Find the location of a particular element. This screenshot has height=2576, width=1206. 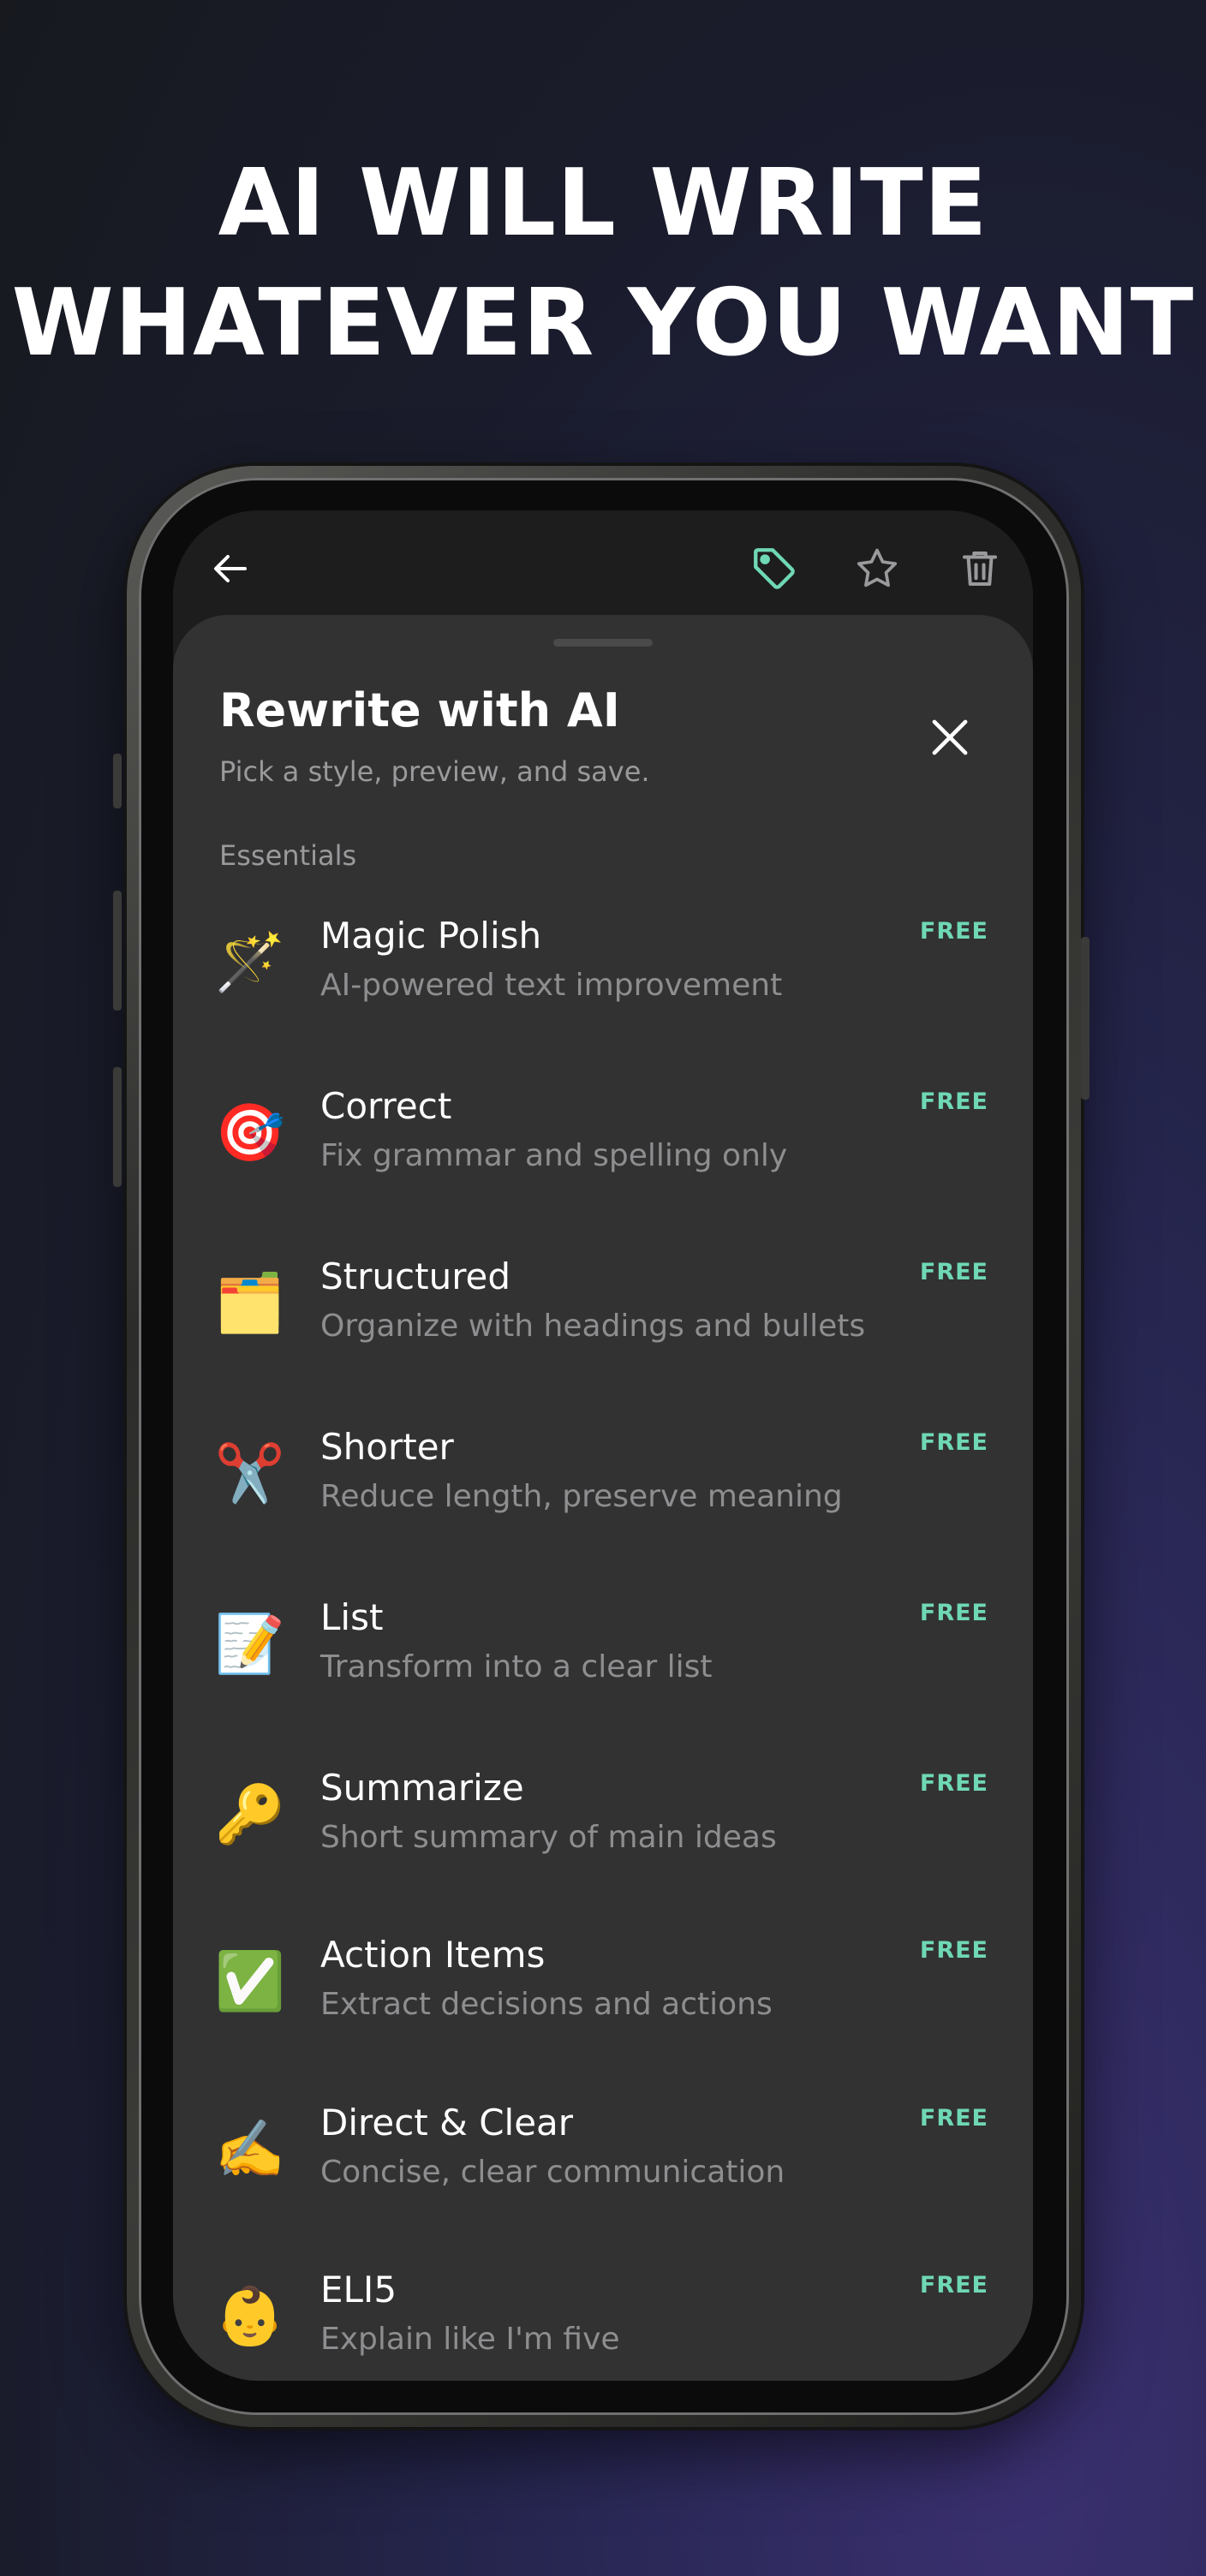

arrow-left-icon is located at coordinates (230, 569).